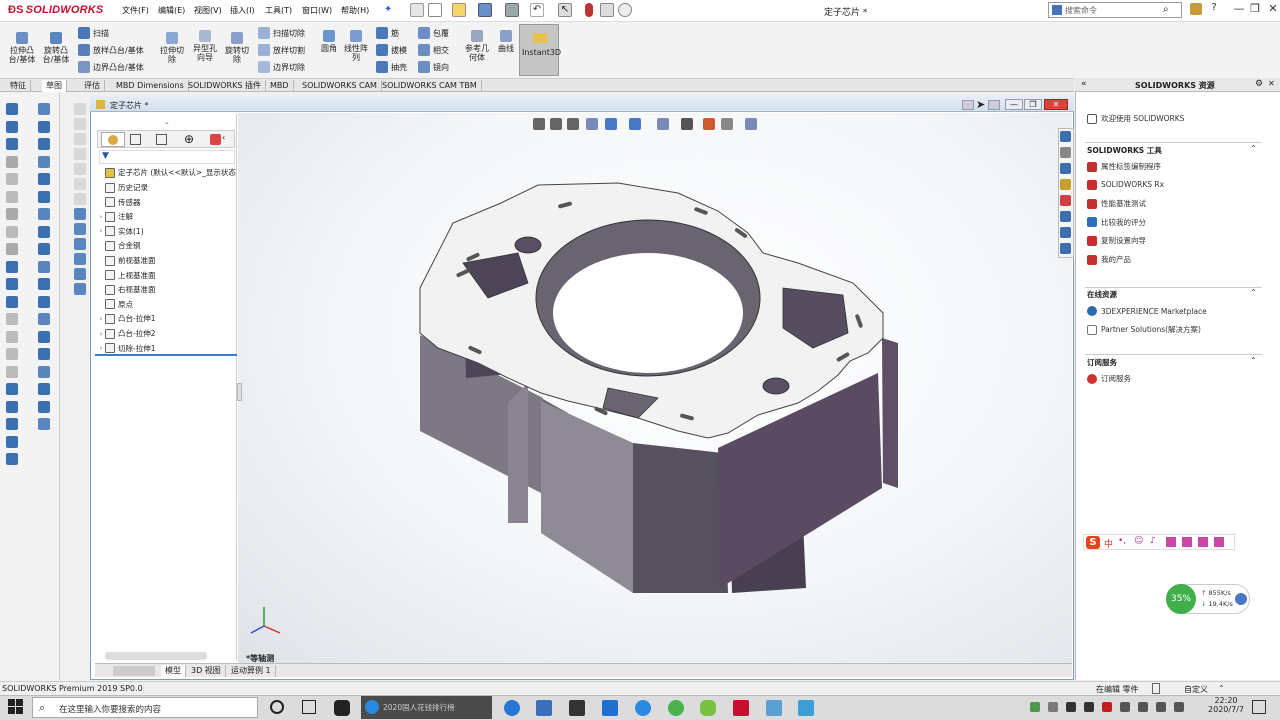 The height and width of the screenshot is (720, 1280). I want to click on extruded-boss-button: 拉伸凸台/基体, so click(22, 48).